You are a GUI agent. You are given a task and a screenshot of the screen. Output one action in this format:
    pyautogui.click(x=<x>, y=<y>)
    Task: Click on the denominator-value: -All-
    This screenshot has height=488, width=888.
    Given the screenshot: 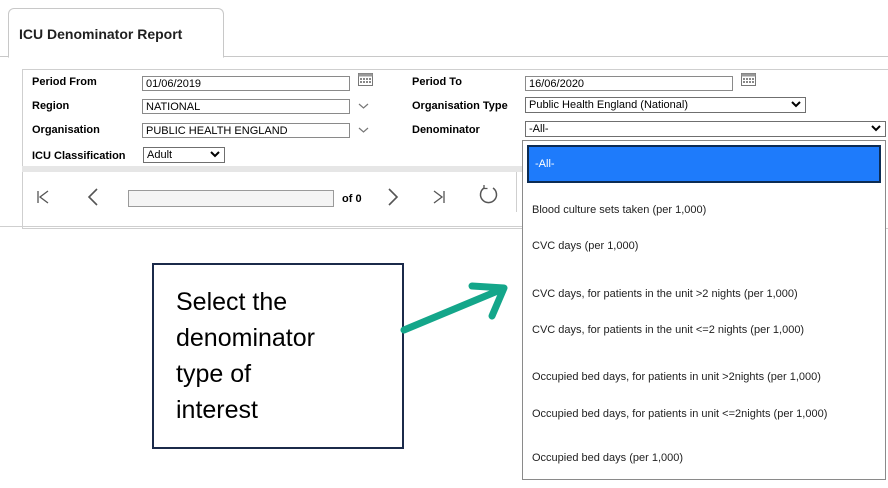 What is the action you would take?
    pyautogui.click(x=539, y=129)
    